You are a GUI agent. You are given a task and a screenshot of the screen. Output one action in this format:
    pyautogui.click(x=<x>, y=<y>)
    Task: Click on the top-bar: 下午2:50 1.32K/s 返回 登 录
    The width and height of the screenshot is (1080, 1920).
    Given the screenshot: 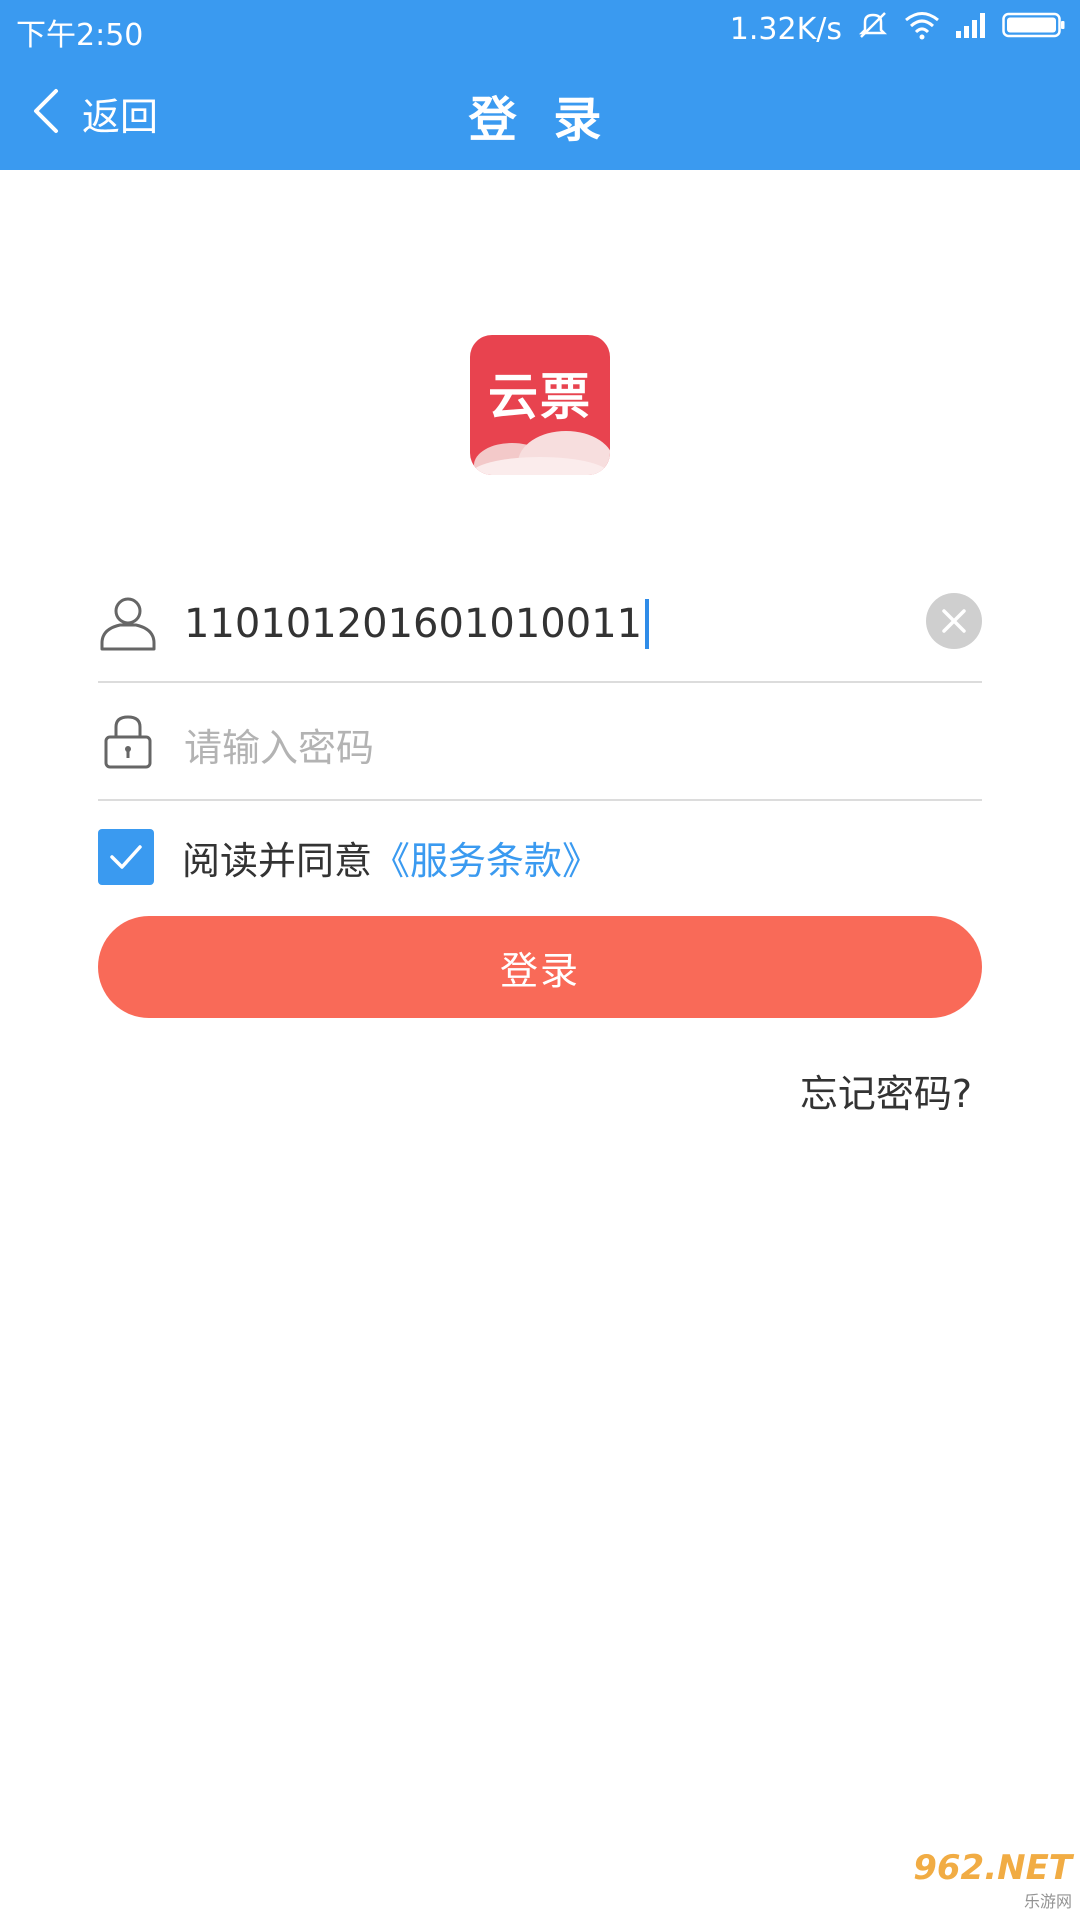 What is the action you would take?
    pyautogui.click(x=540, y=85)
    